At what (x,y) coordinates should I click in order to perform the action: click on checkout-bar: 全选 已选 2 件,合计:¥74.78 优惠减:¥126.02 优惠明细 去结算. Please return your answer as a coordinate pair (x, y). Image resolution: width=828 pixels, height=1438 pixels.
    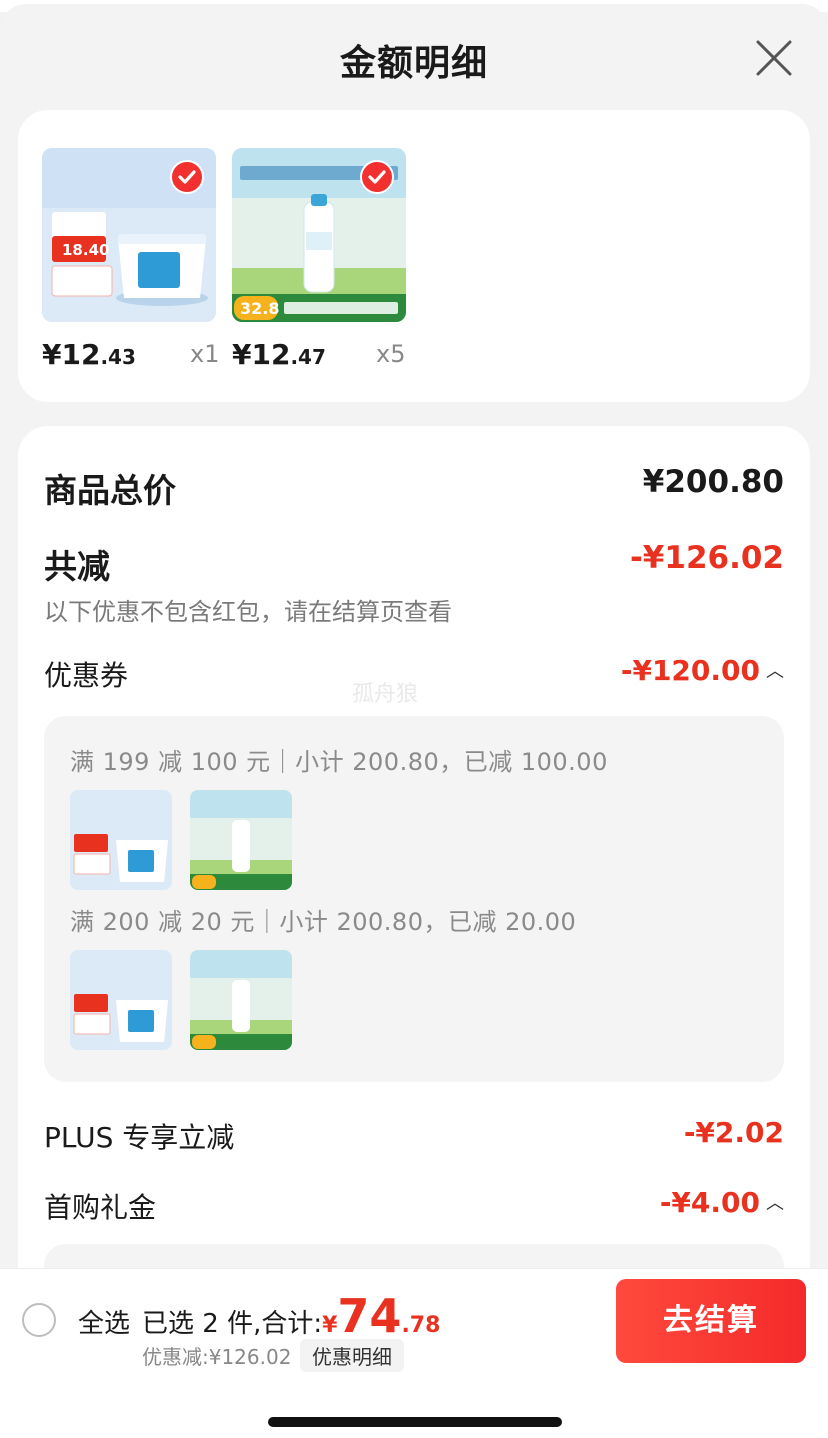
    Looking at the image, I should click on (414, 1353).